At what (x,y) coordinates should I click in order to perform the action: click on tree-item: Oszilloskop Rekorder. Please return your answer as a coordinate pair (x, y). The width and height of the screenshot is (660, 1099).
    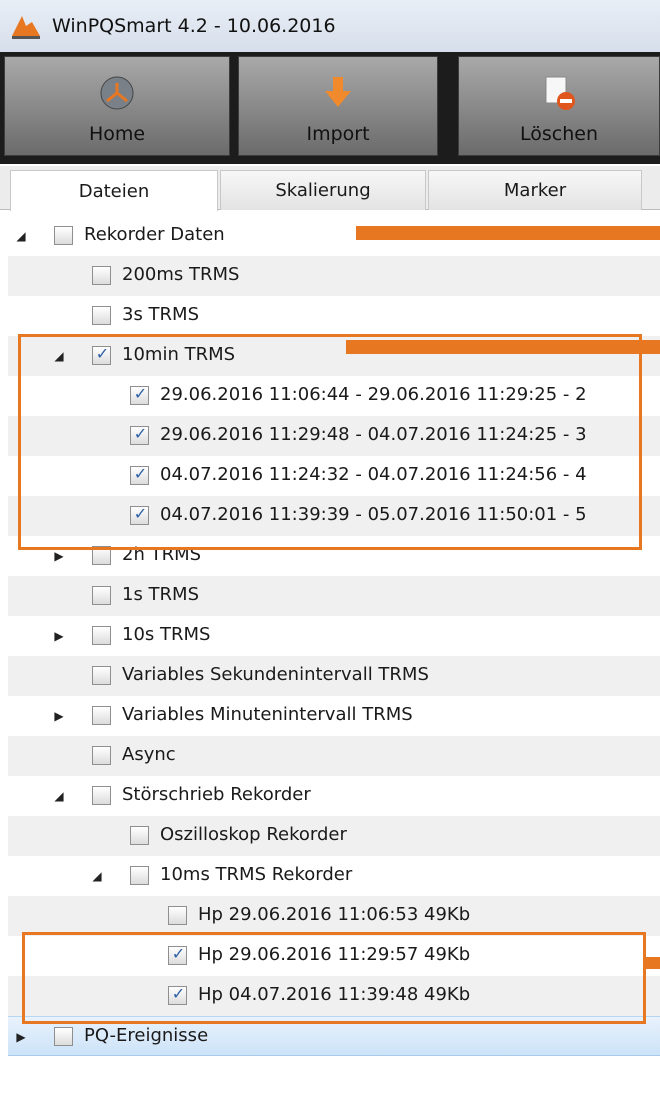
    Looking at the image, I should click on (334, 836).